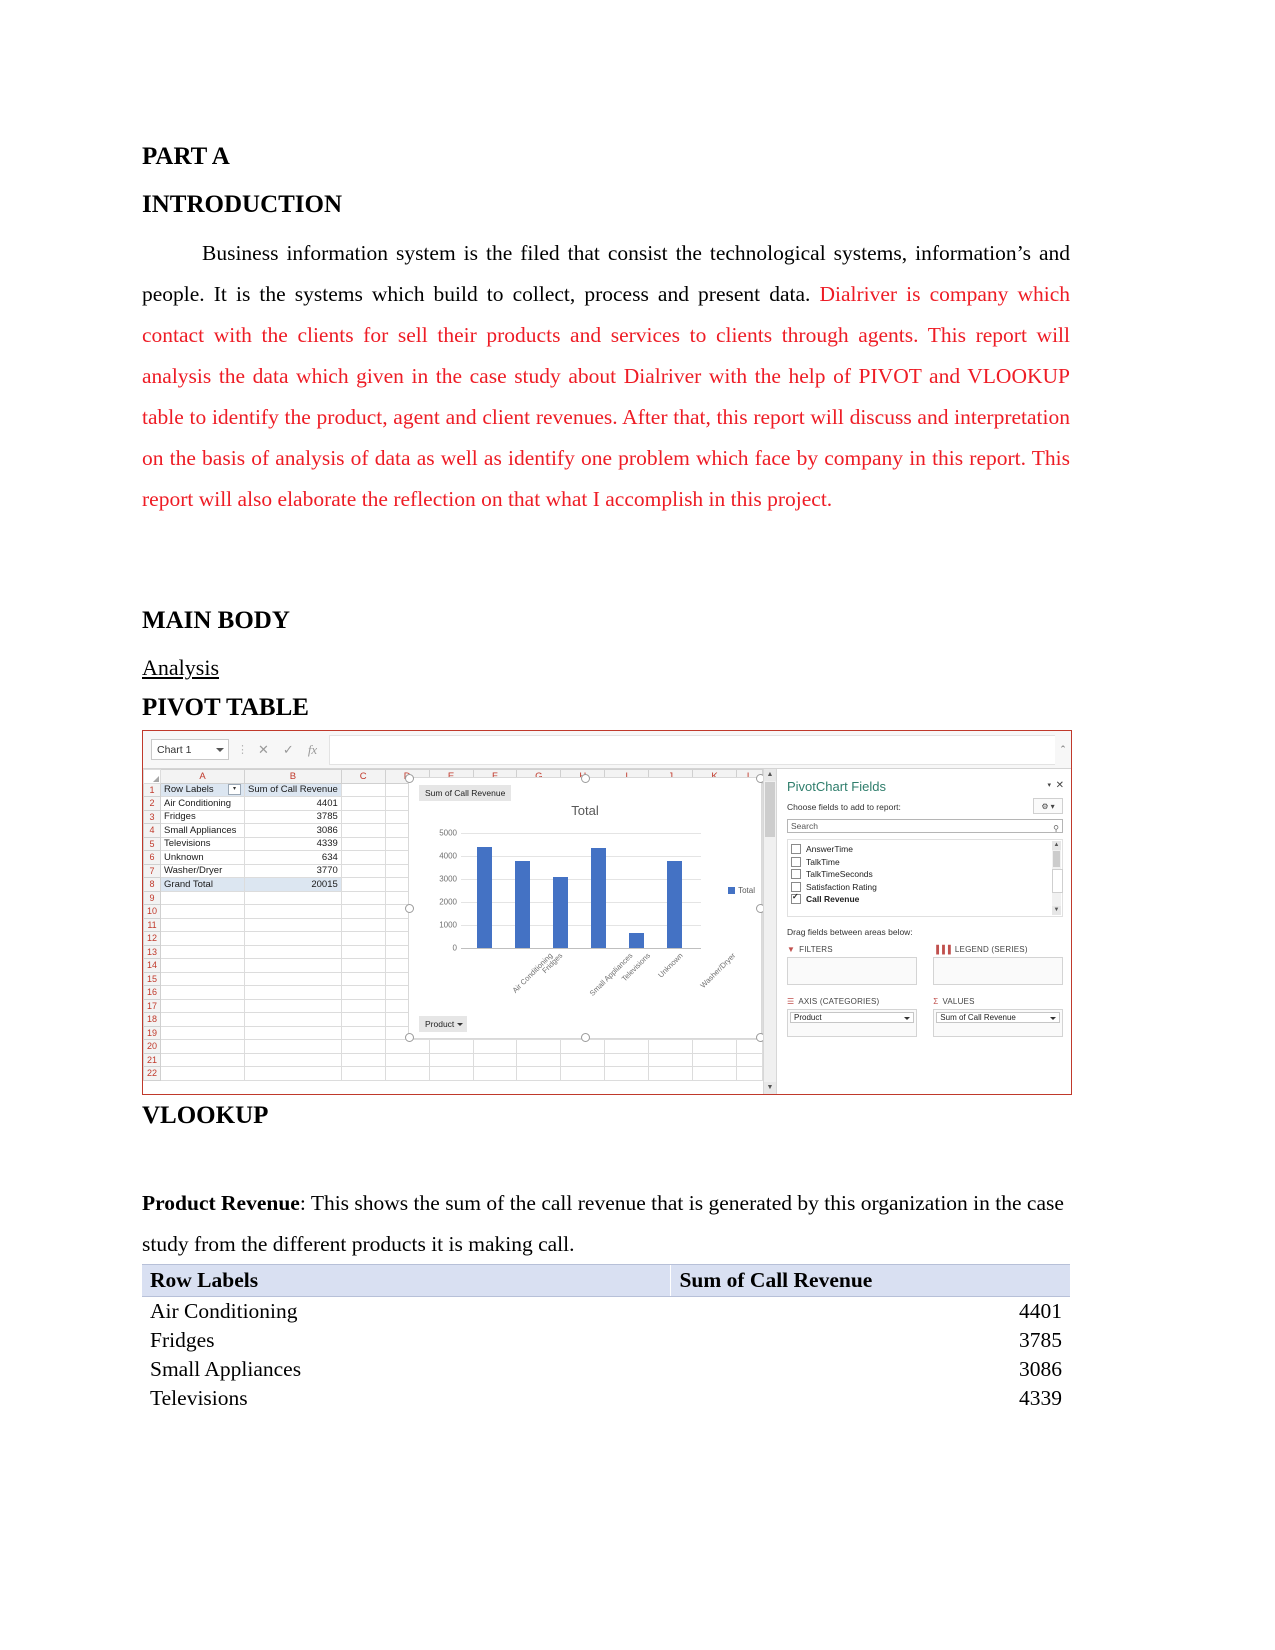  What do you see at coordinates (925, 826) in the screenshot?
I see `search-input: Search ⚲` at bounding box center [925, 826].